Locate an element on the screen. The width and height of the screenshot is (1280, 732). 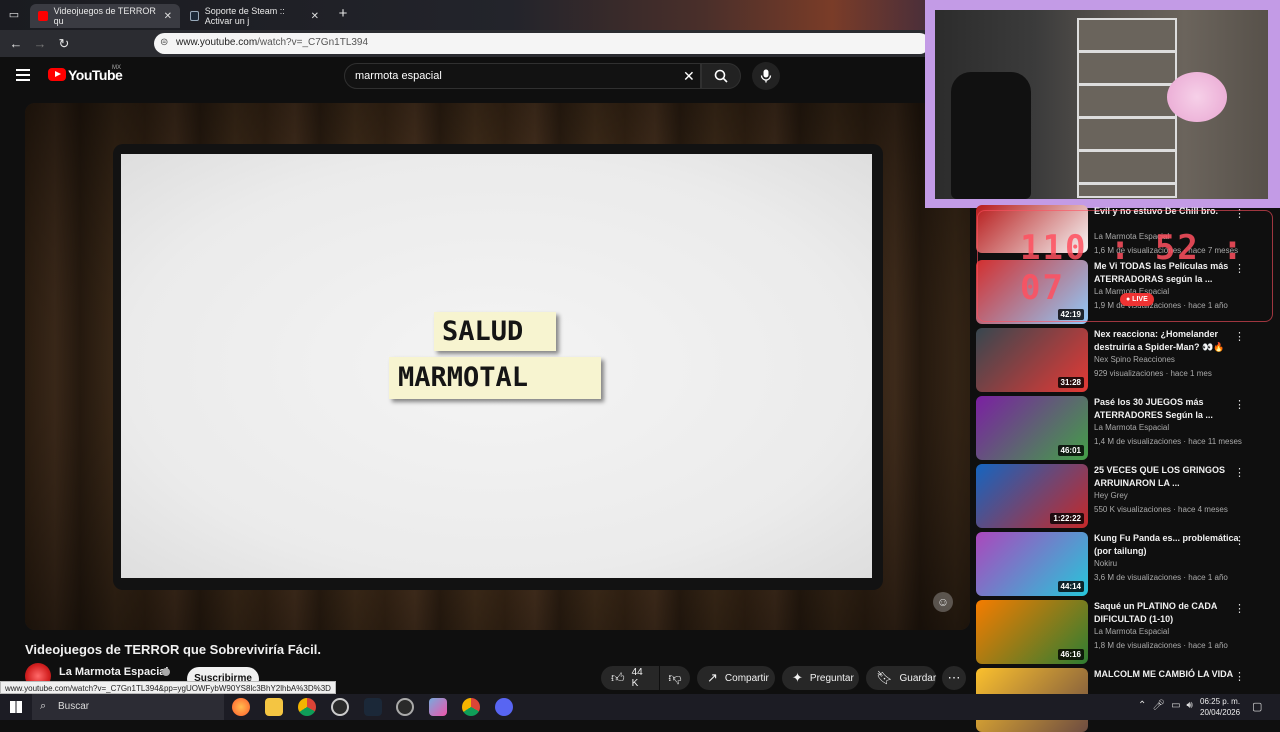
taskbar-search: ⌕ Buscar is located at coordinates (128, 707).